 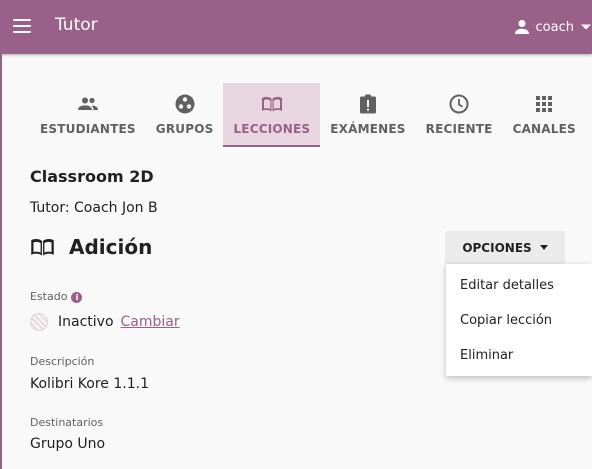 What do you see at coordinates (94, 208) in the screenshot?
I see `coach-name: Tutor: Coach Jon B` at bounding box center [94, 208].